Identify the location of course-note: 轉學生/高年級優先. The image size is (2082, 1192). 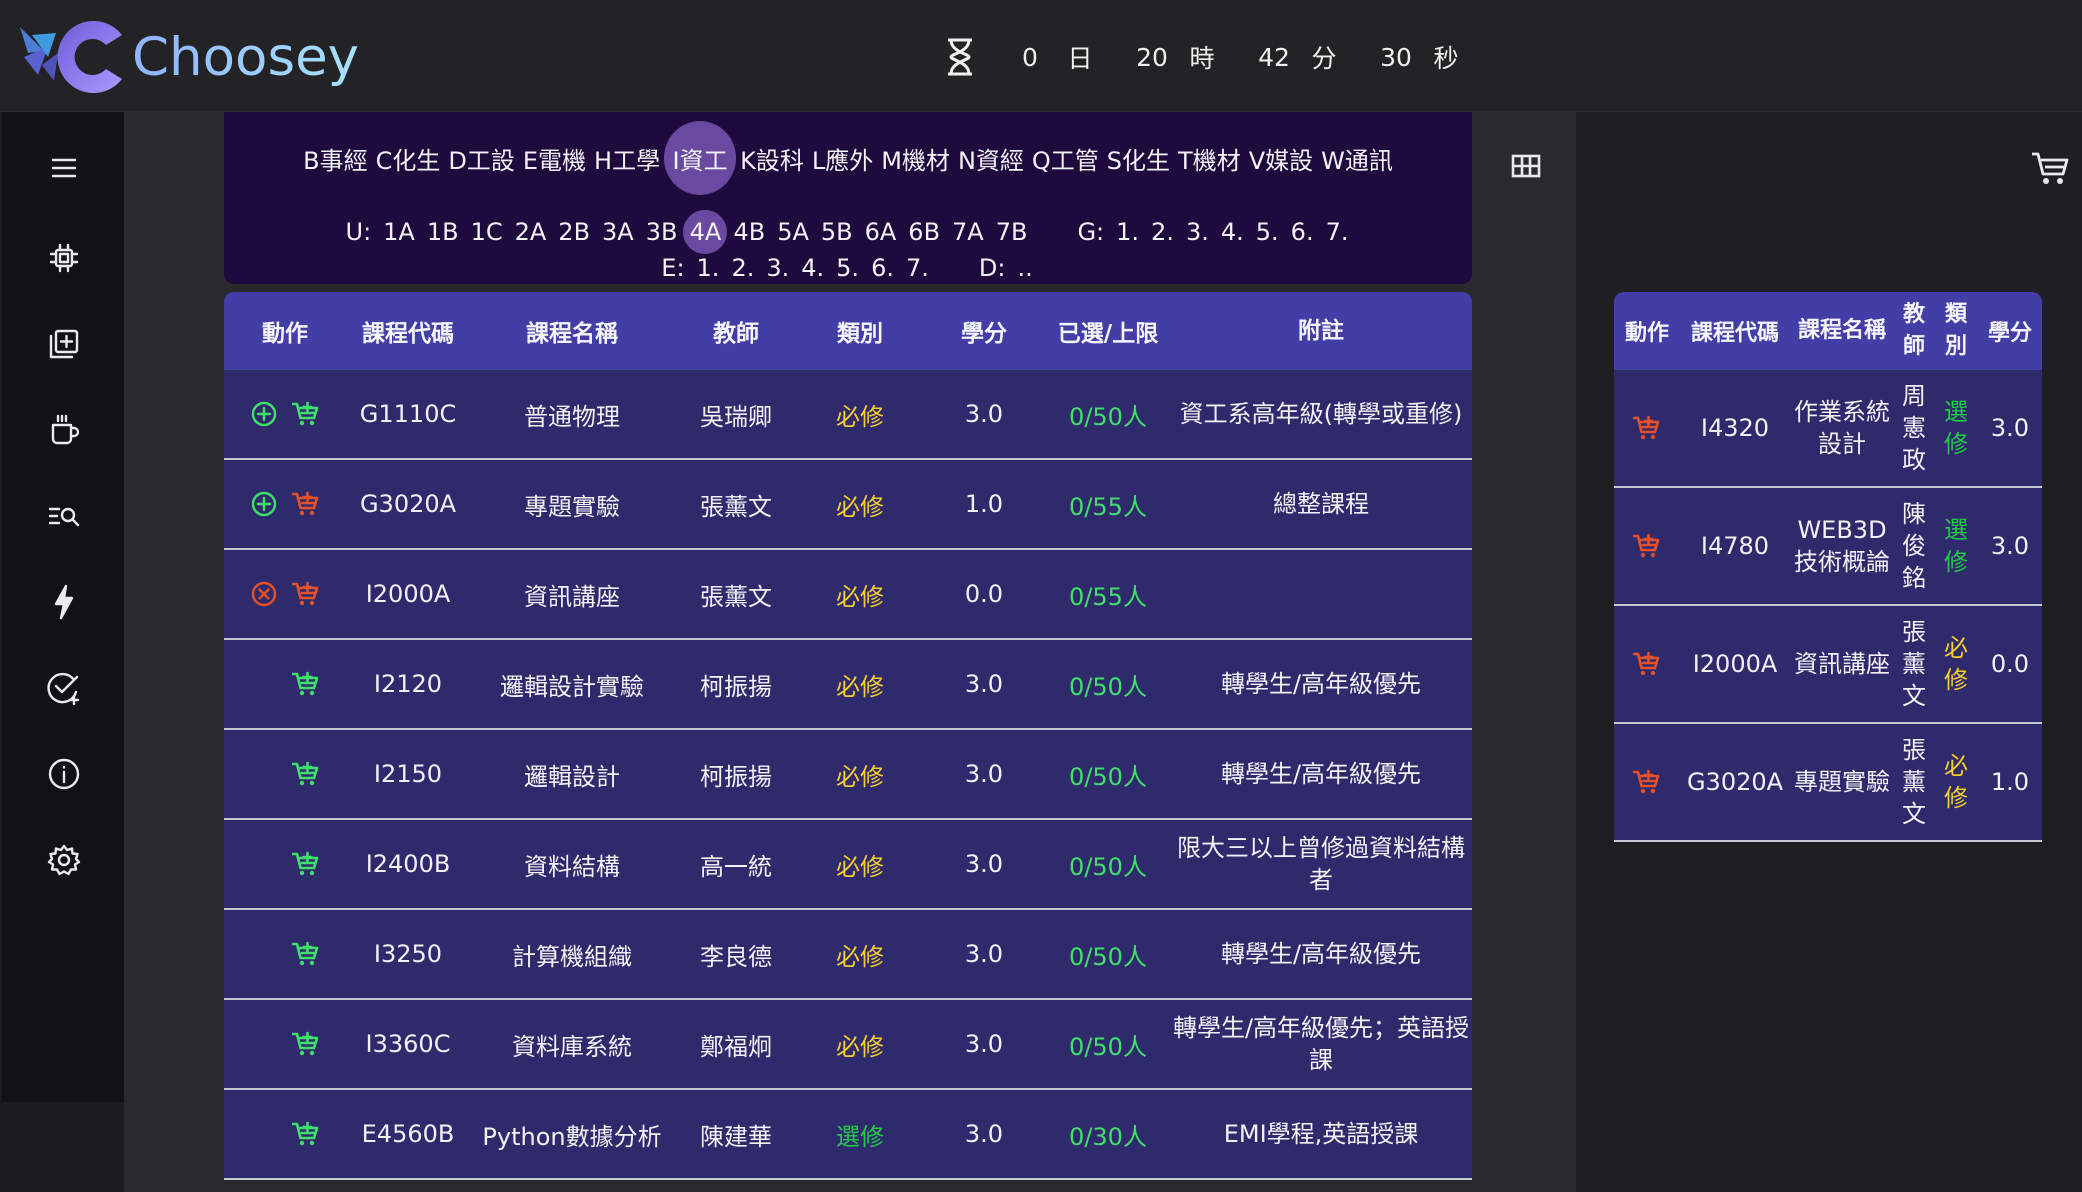
(1321, 954).